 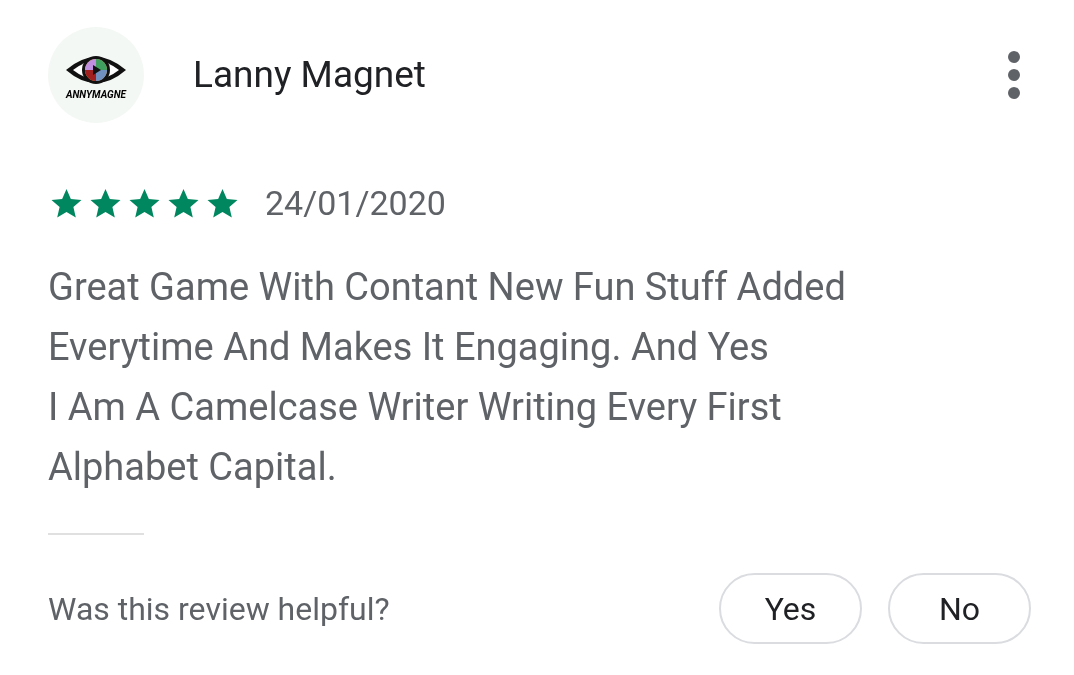 What do you see at coordinates (355, 203) in the screenshot?
I see `review-date: 24/01/2020` at bounding box center [355, 203].